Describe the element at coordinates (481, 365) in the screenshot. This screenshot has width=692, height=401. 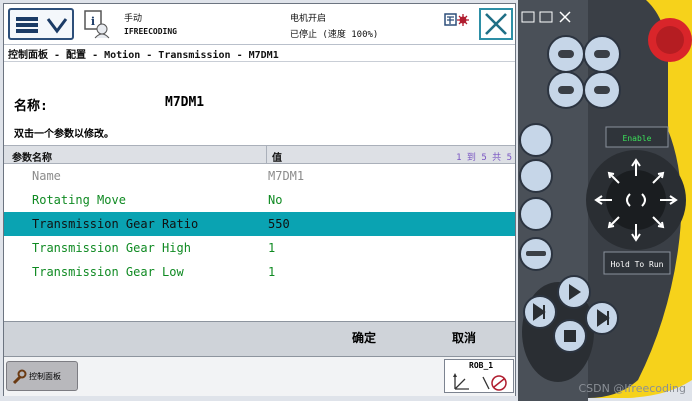
I see `robot-name: ROB_1` at that location.